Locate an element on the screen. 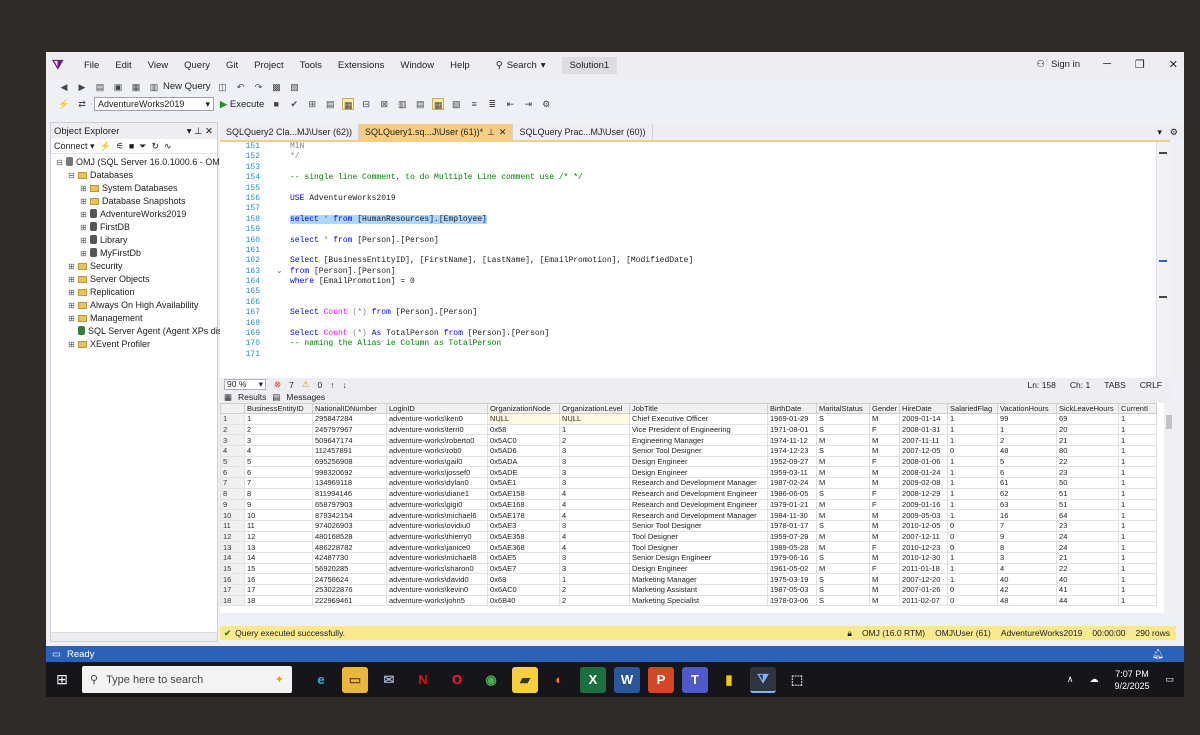 Image resolution: width=1200 pixels, height=735 pixels. code-line: MIN is located at coordinates (715, 147).